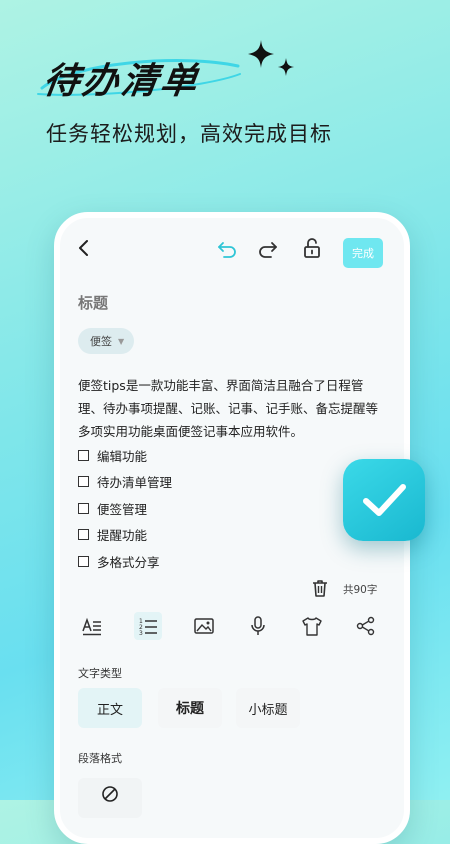 The width and height of the screenshot is (450, 844). I want to click on image-icon, so click(204, 626).